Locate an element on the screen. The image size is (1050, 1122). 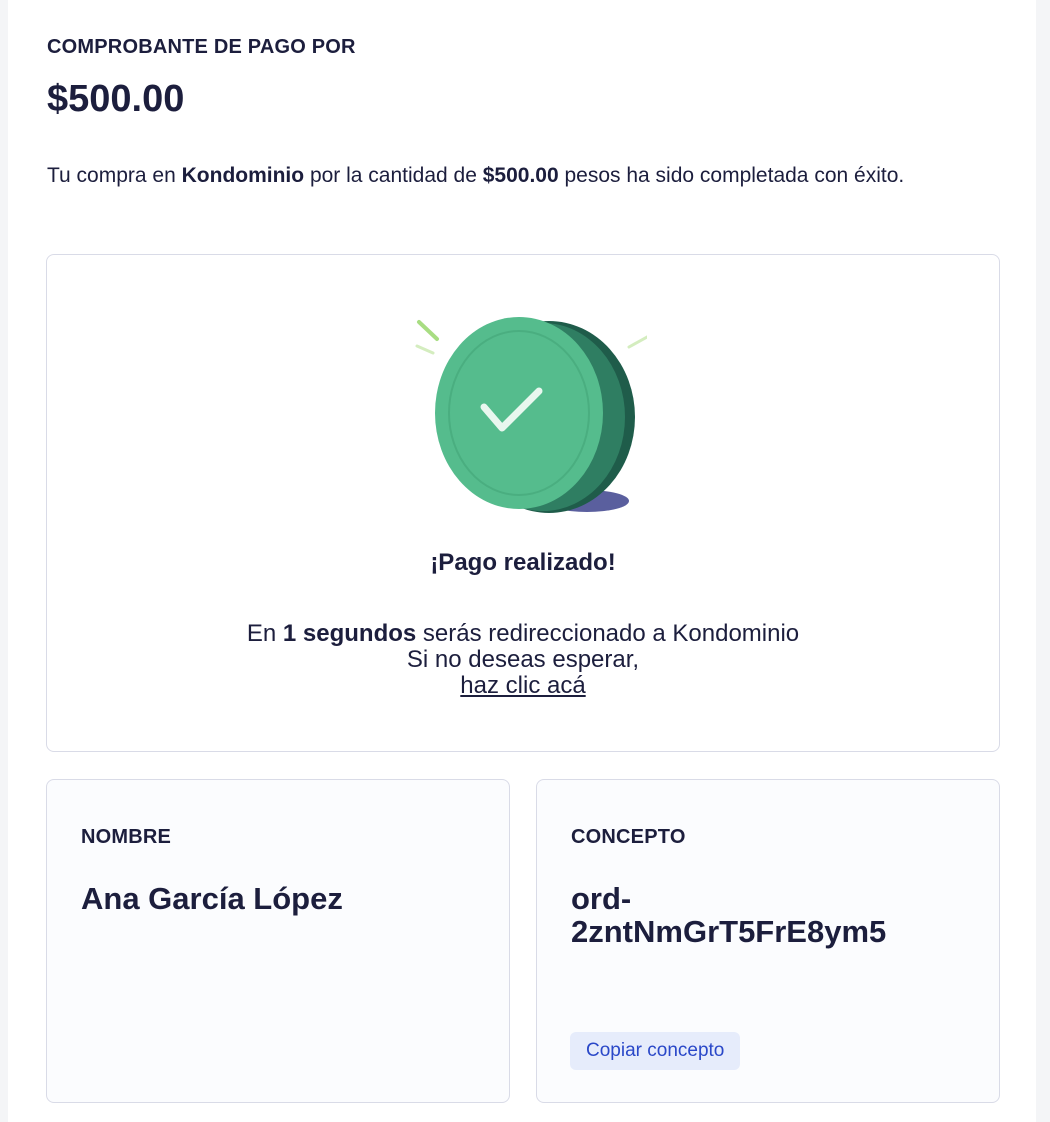
wait-text: Si no deseas esperar, is located at coordinates (523, 659).